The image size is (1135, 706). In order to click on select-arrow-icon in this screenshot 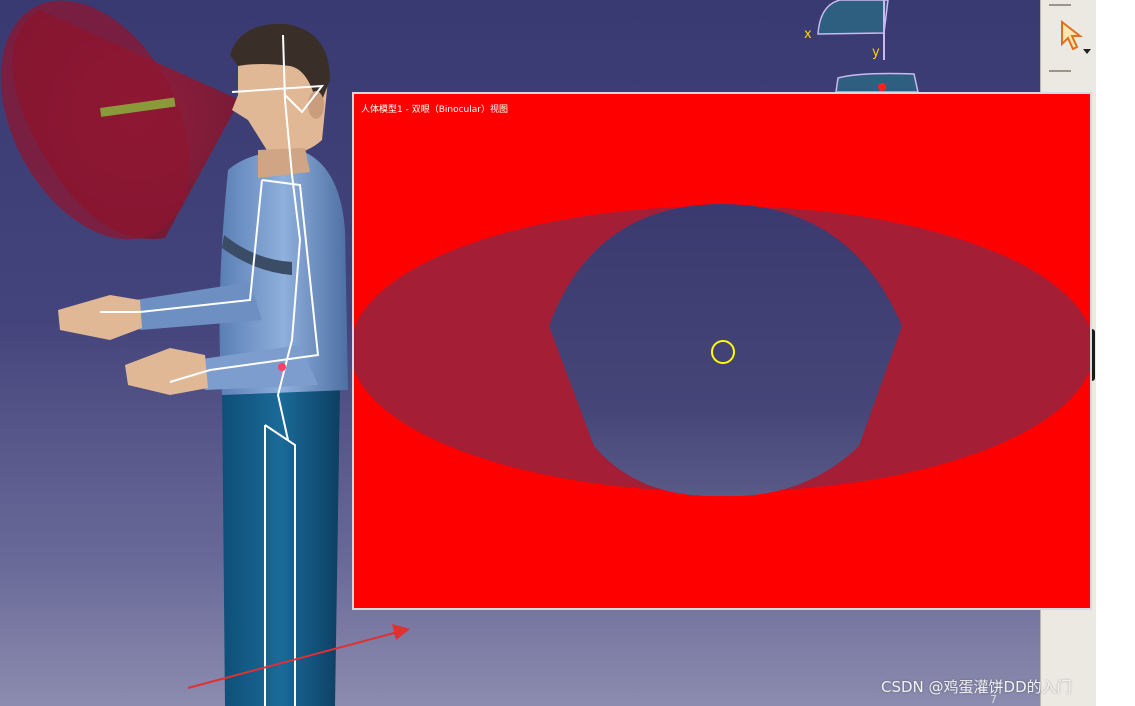, I will do `click(1076, 36)`.